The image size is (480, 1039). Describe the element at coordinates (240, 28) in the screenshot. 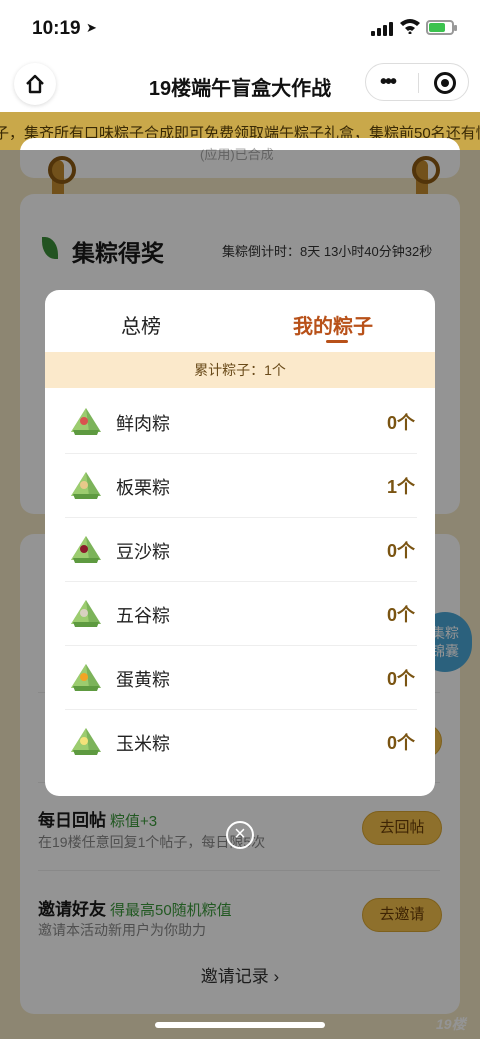

I see `status-bar: 10:19 ➤` at that location.